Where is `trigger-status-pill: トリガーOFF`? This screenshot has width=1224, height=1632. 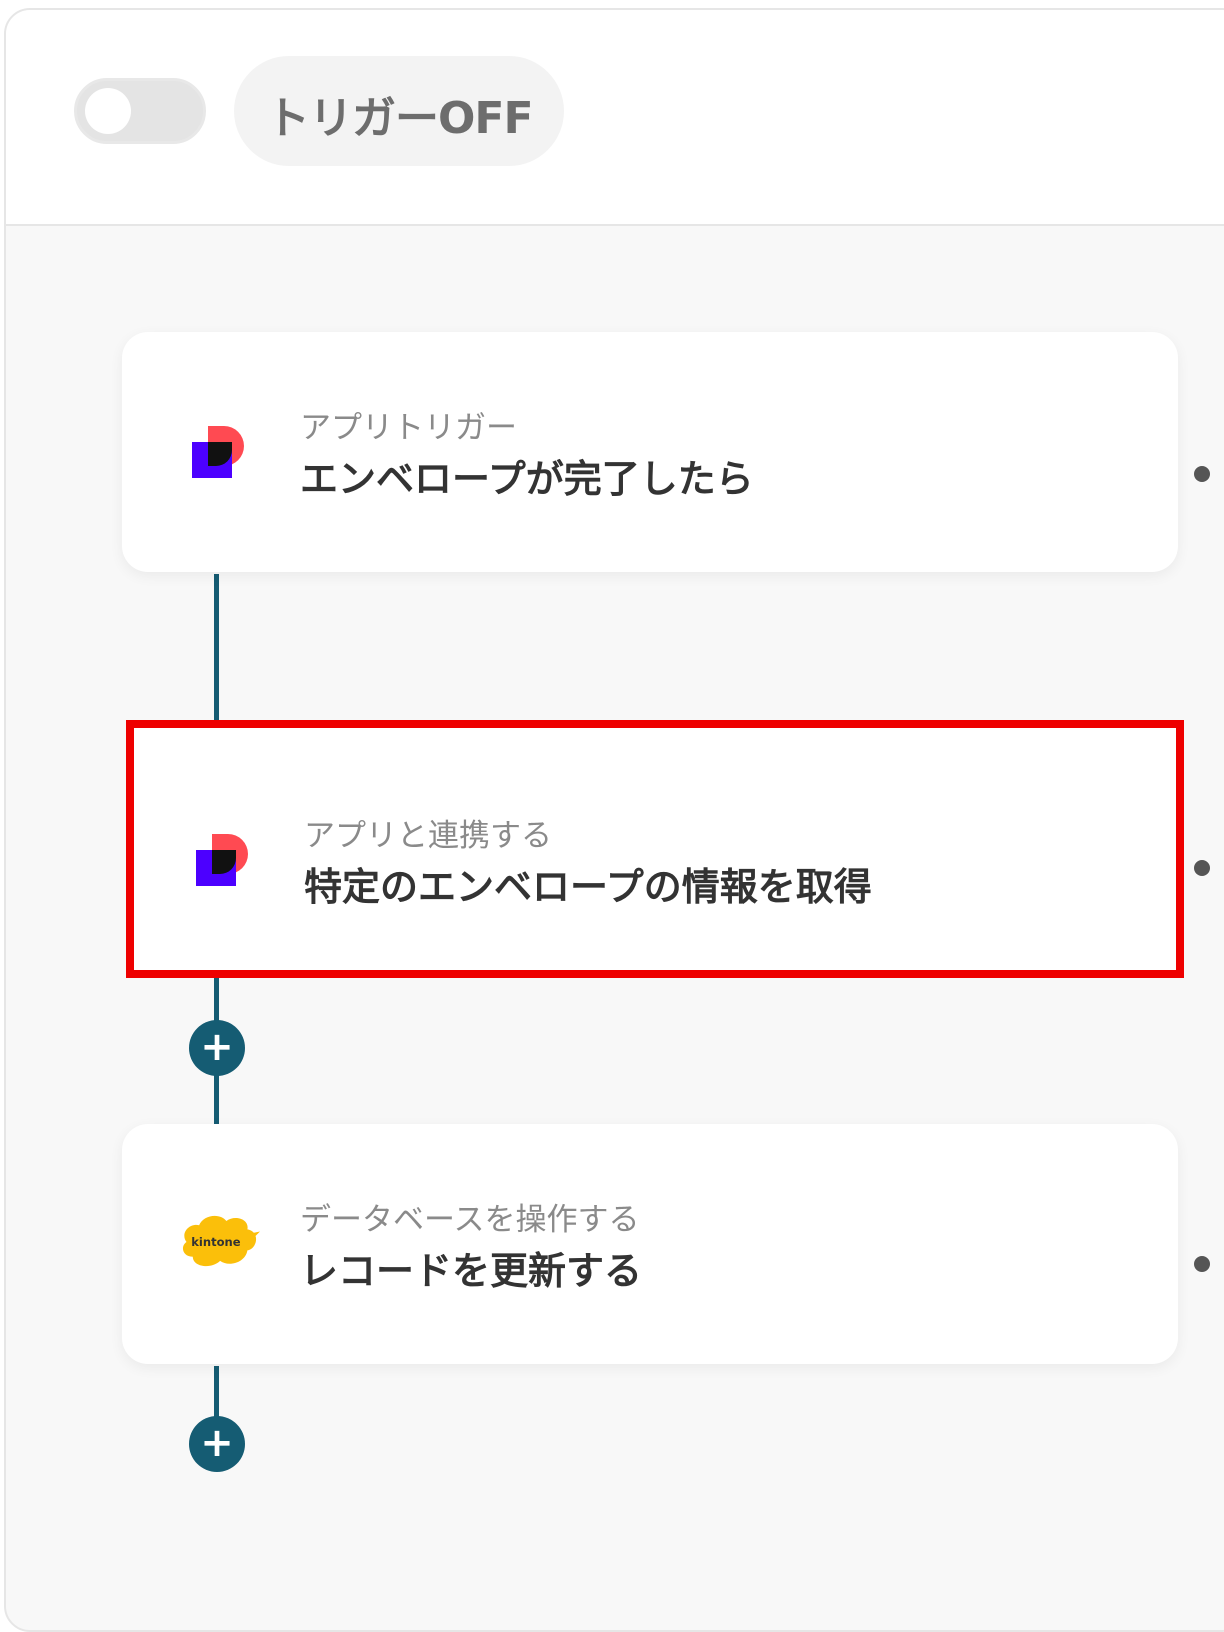
trigger-status-pill: トリガーOFF is located at coordinates (399, 111).